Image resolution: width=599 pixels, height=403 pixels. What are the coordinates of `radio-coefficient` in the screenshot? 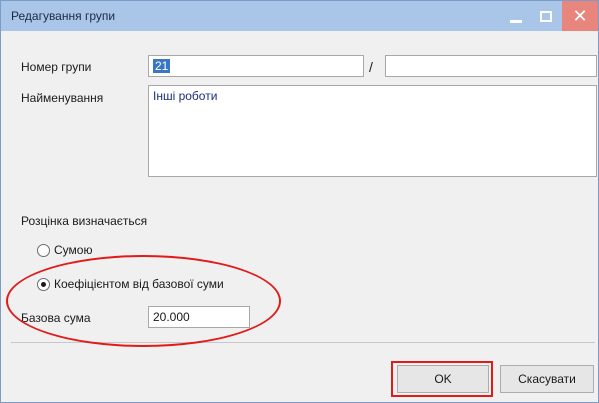 It's located at (43, 284).